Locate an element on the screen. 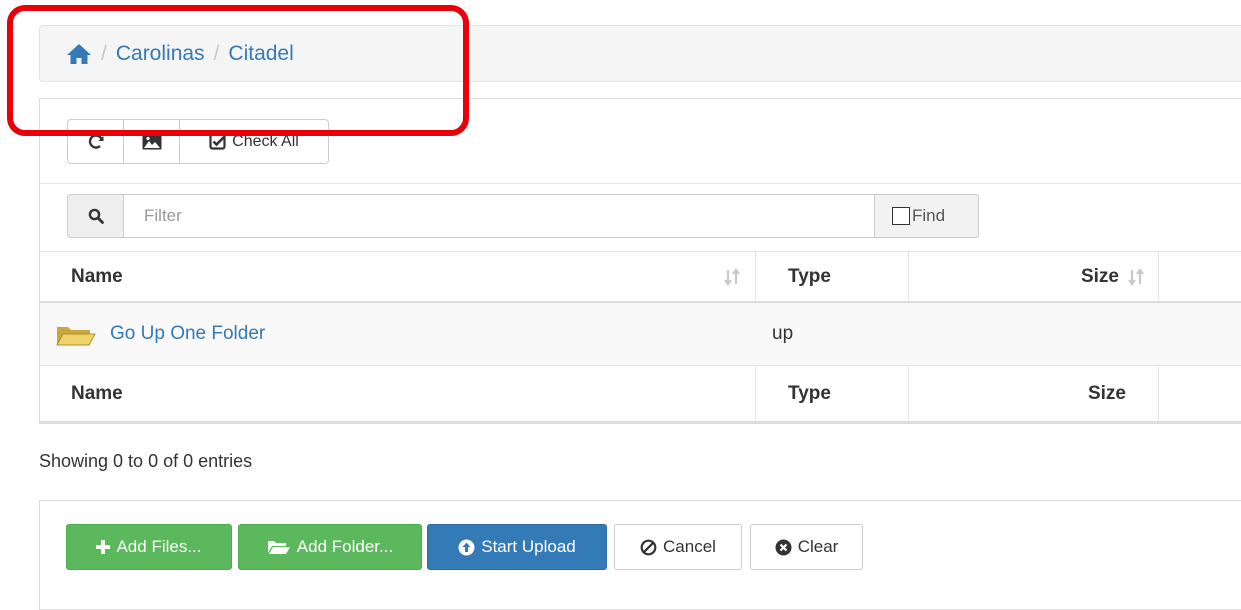 The width and height of the screenshot is (1241, 610). ban-icon is located at coordinates (648, 547).